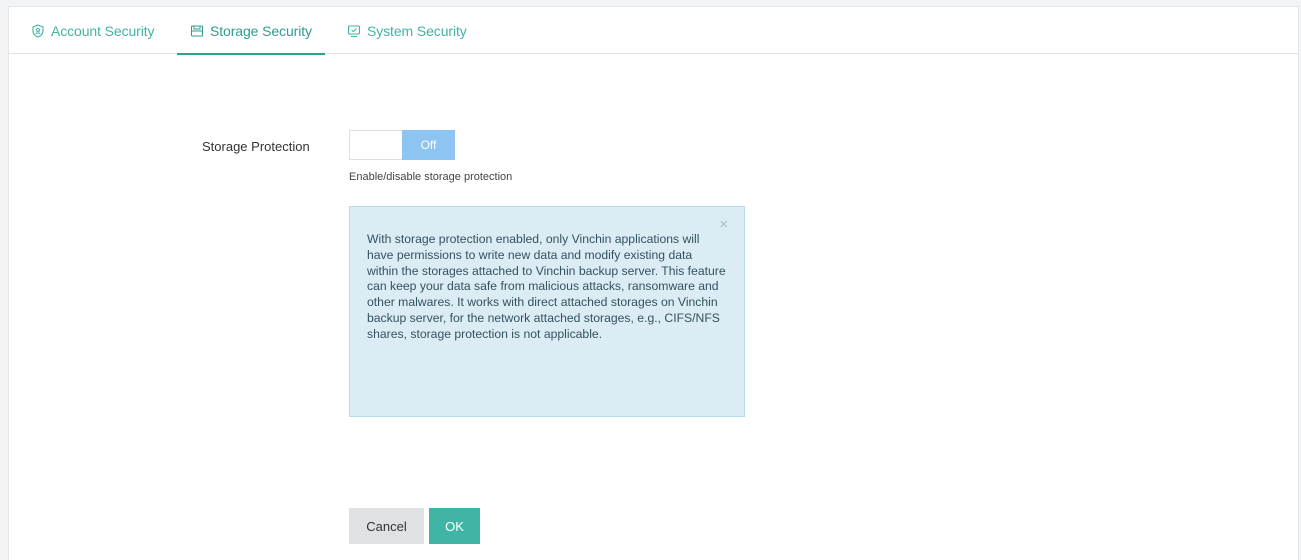  Describe the element at coordinates (103, 30) in the screenshot. I see `tab-account-security-label: Account Security` at that location.